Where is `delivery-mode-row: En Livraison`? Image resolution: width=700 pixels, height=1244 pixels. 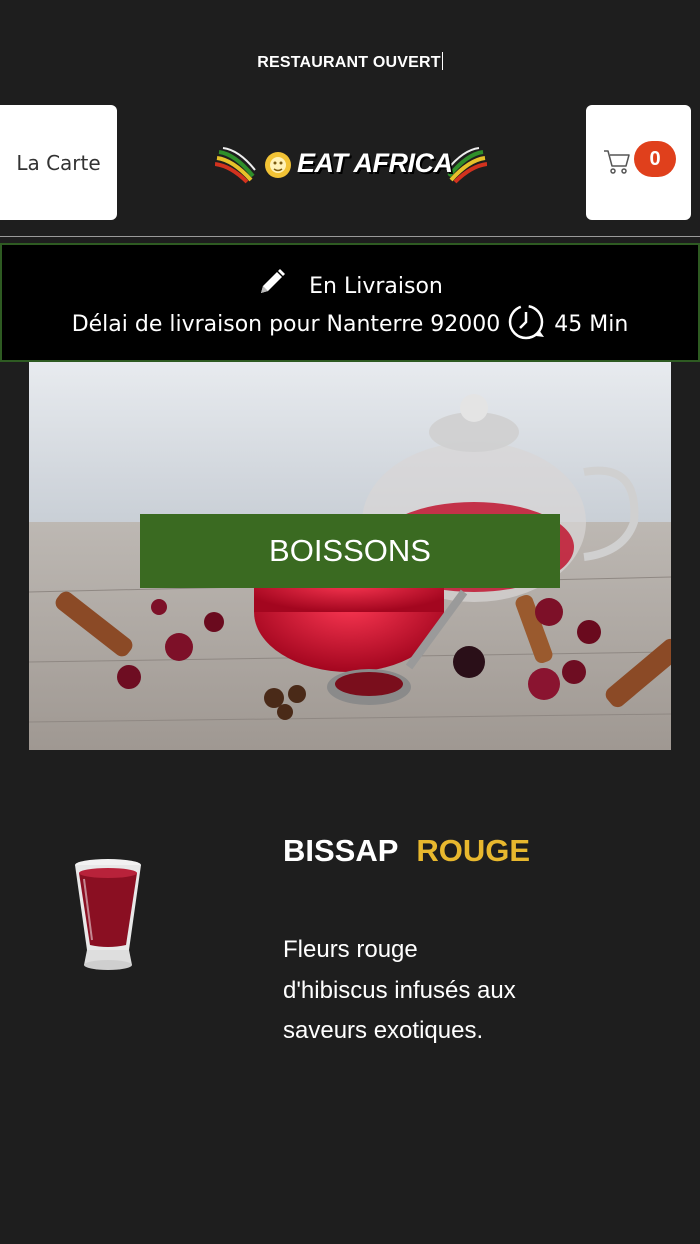 delivery-mode-row: En Livraison is located at coordinates (350, 283).